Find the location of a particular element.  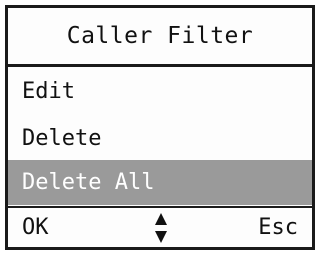

ok-softkey: OK is located at coordinates (35, 228).